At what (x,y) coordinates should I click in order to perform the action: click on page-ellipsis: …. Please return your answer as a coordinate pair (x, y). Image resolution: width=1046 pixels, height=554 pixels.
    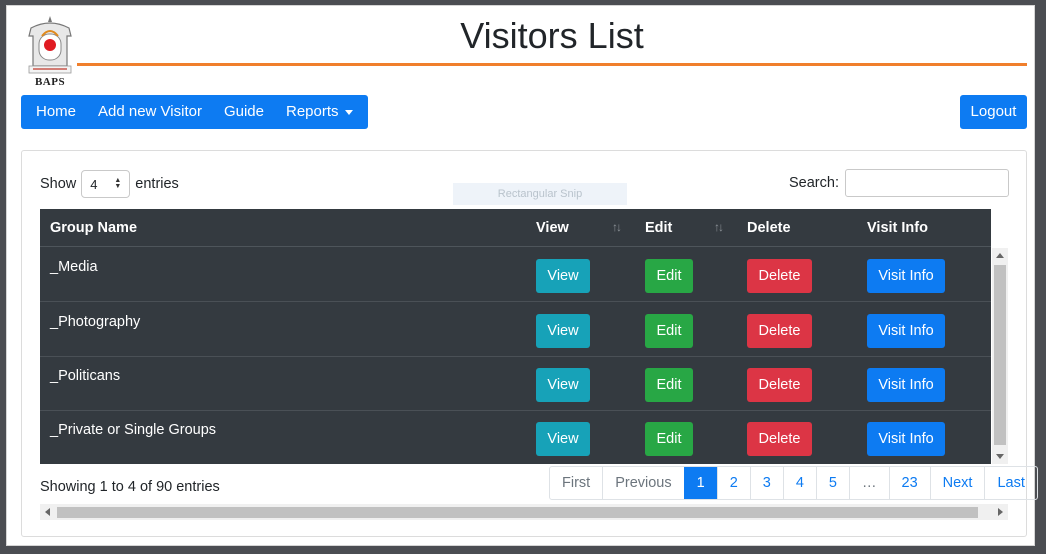
    Looking at the image, I should click on (869, 483).